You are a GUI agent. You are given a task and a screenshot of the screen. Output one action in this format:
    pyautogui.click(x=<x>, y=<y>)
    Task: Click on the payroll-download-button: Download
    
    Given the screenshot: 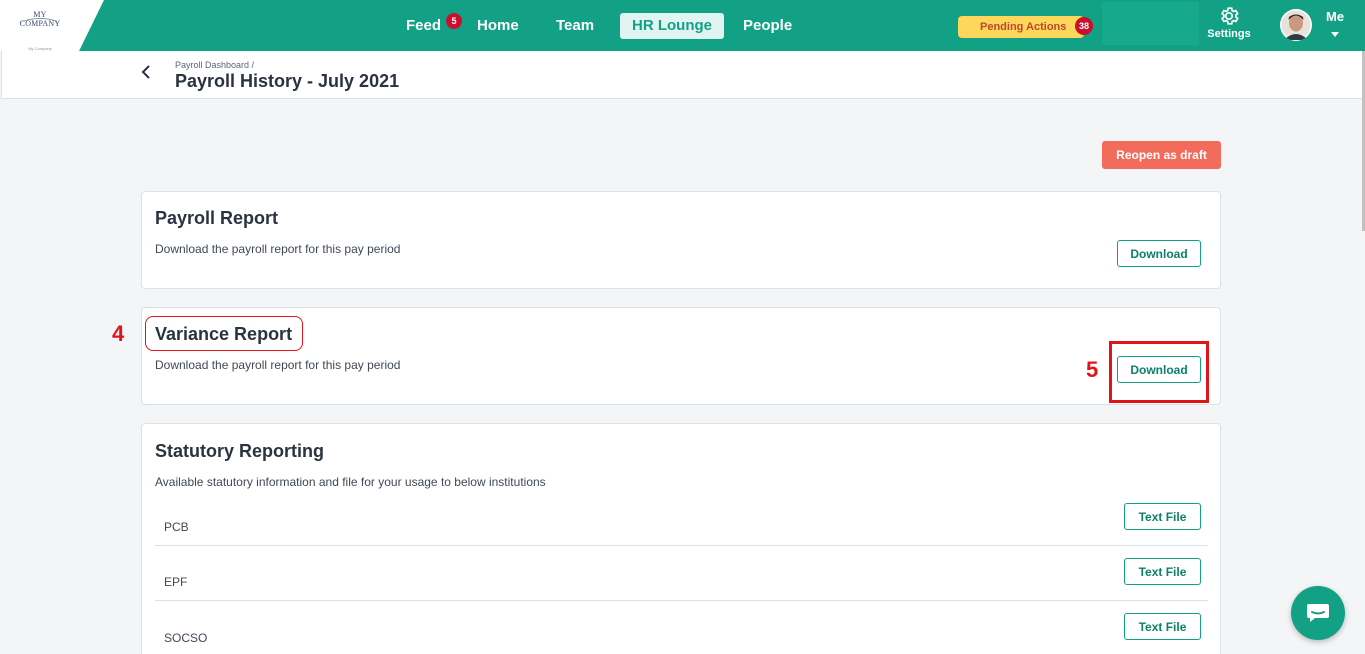 What is the action you would take?
    pyautogui.click(x=1159, y=253)
    